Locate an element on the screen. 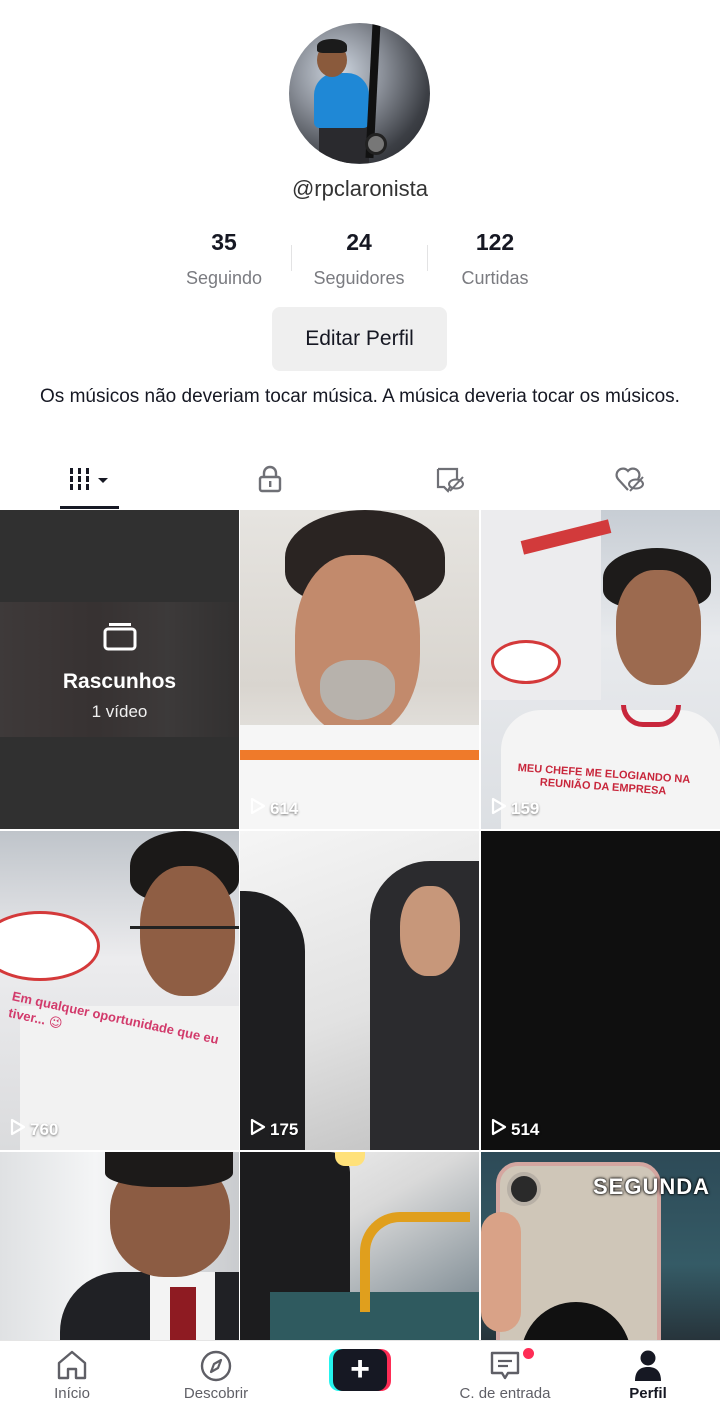 The width and height of the screenshot is (720, 1416). lock-icon is located at coordinates (270, 481).